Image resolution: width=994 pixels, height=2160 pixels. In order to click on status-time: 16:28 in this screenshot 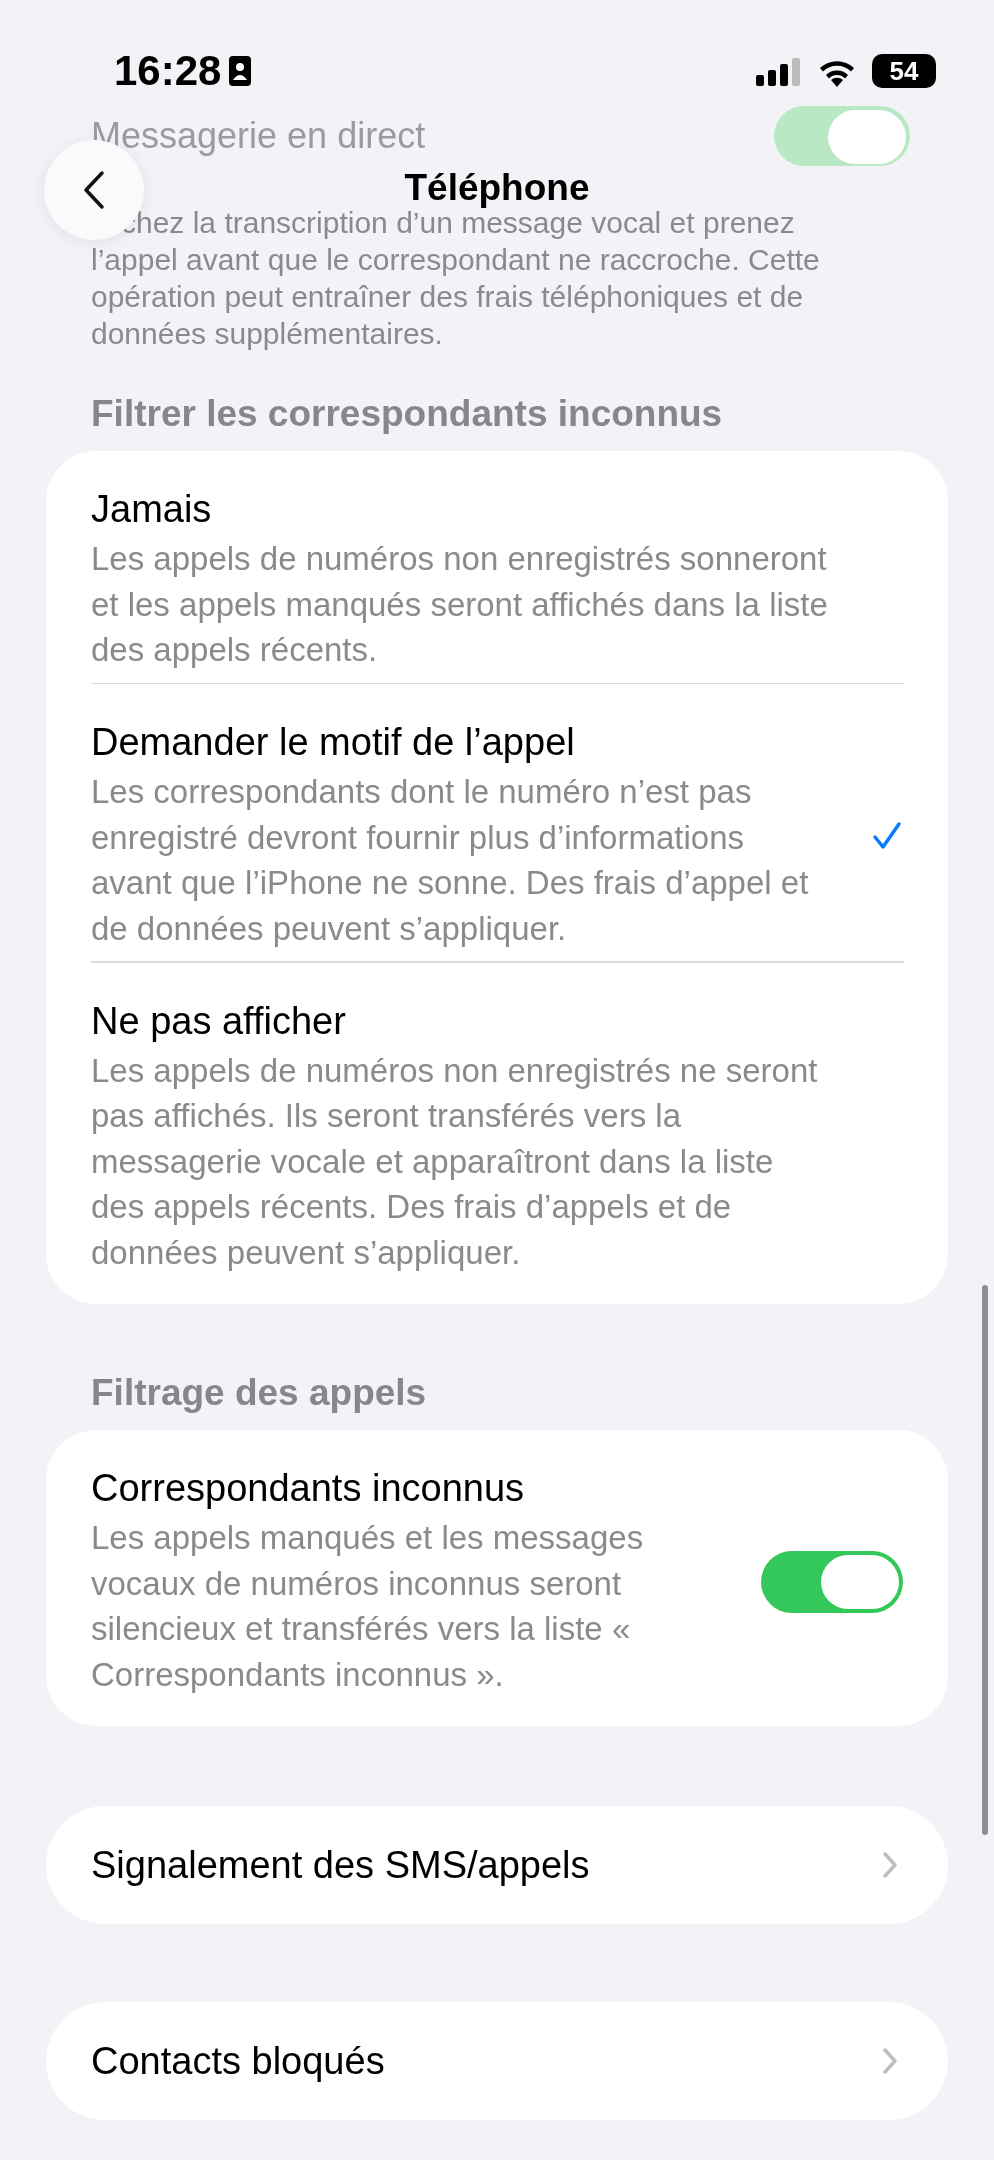, I will do `click(168, 71)`.